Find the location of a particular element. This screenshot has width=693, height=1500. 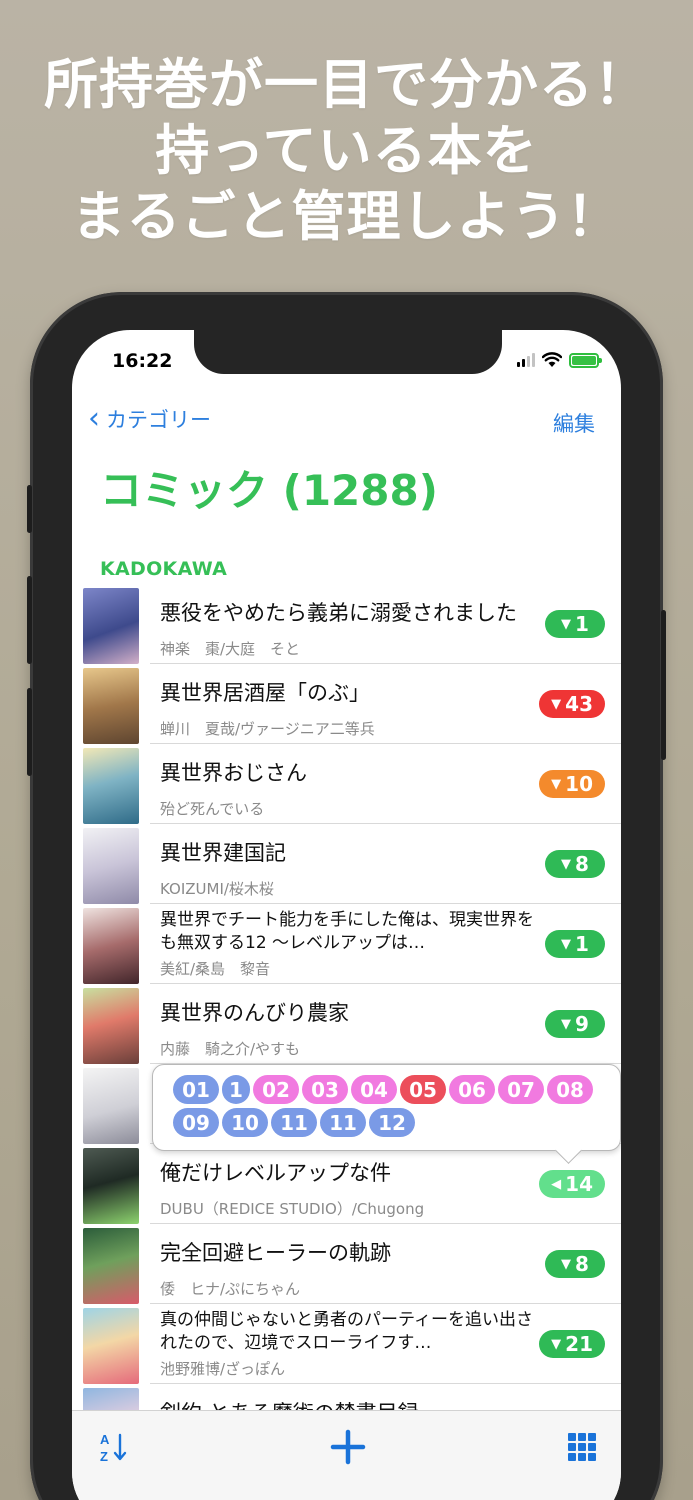

book-author: DUBU（REDICE STUDIO）/Chugong is located at coordinates (292, 1209).